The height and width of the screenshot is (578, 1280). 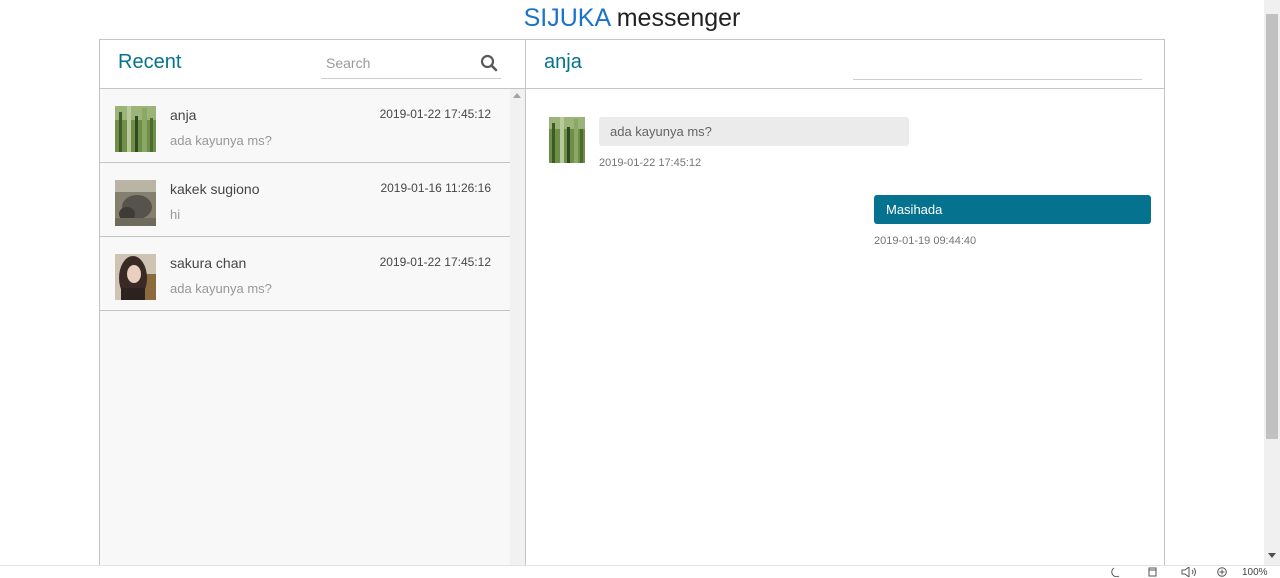 What do you see at coordinates (997, 71) in the screenshot?
I see `conversation-search-field` at bounding box center [997, 71].